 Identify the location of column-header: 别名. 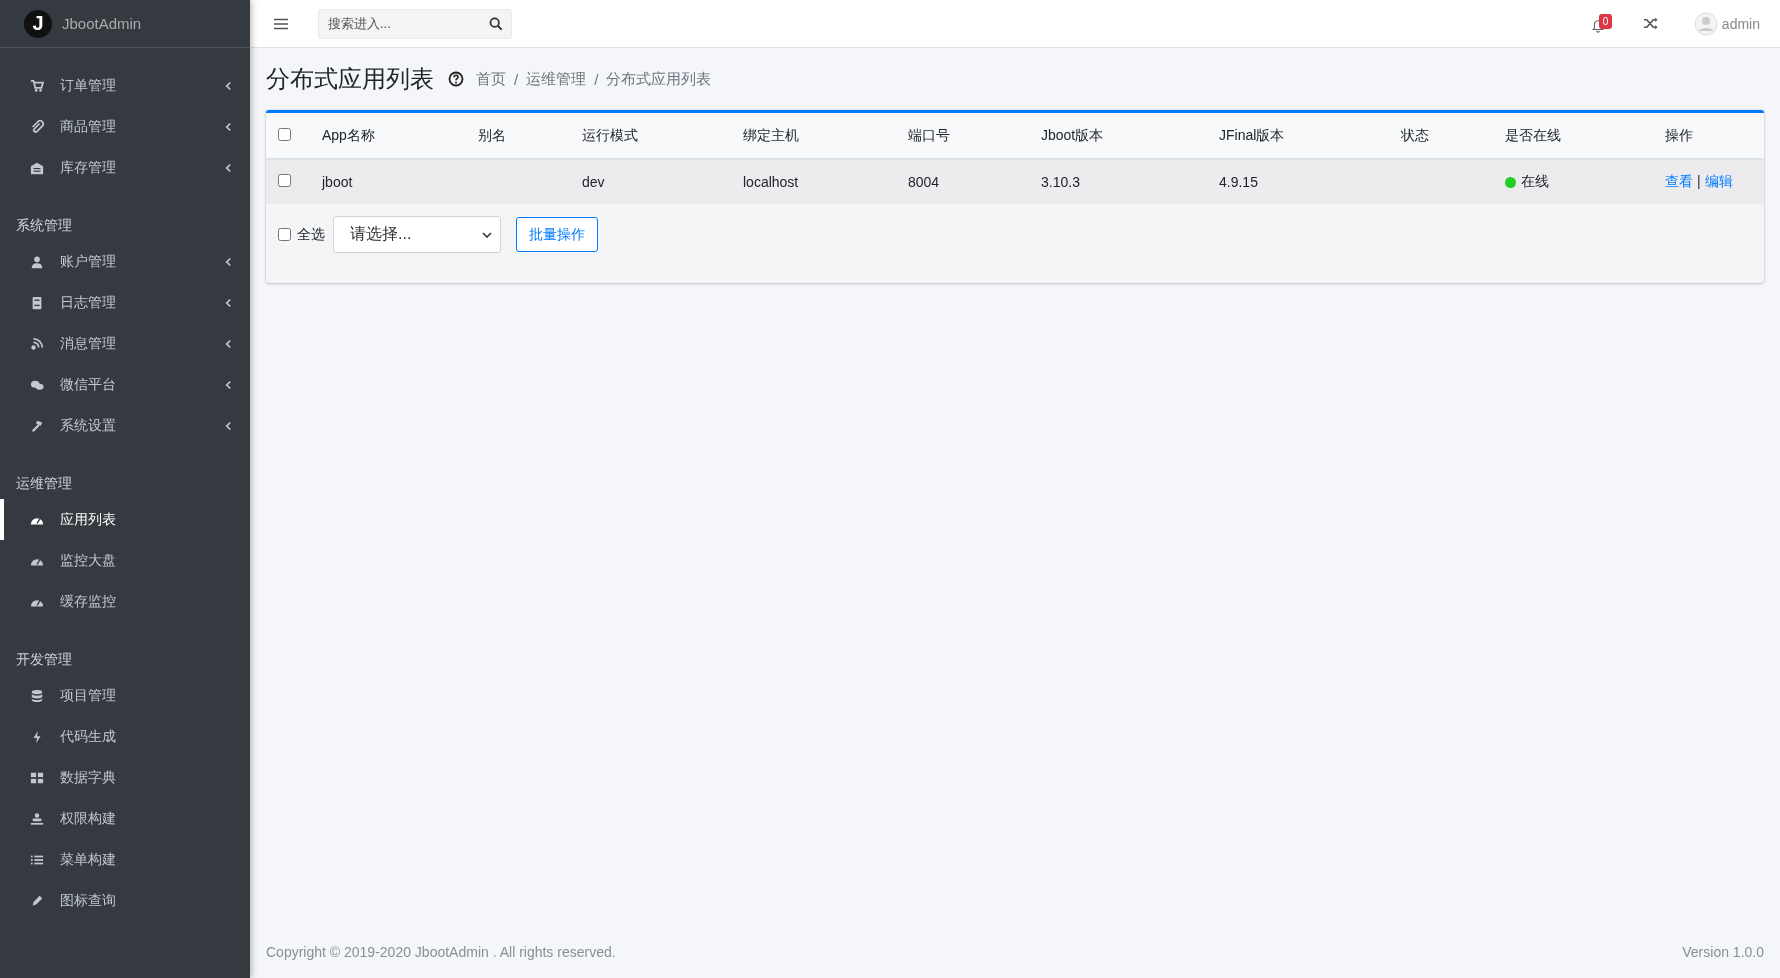
(492, 134).